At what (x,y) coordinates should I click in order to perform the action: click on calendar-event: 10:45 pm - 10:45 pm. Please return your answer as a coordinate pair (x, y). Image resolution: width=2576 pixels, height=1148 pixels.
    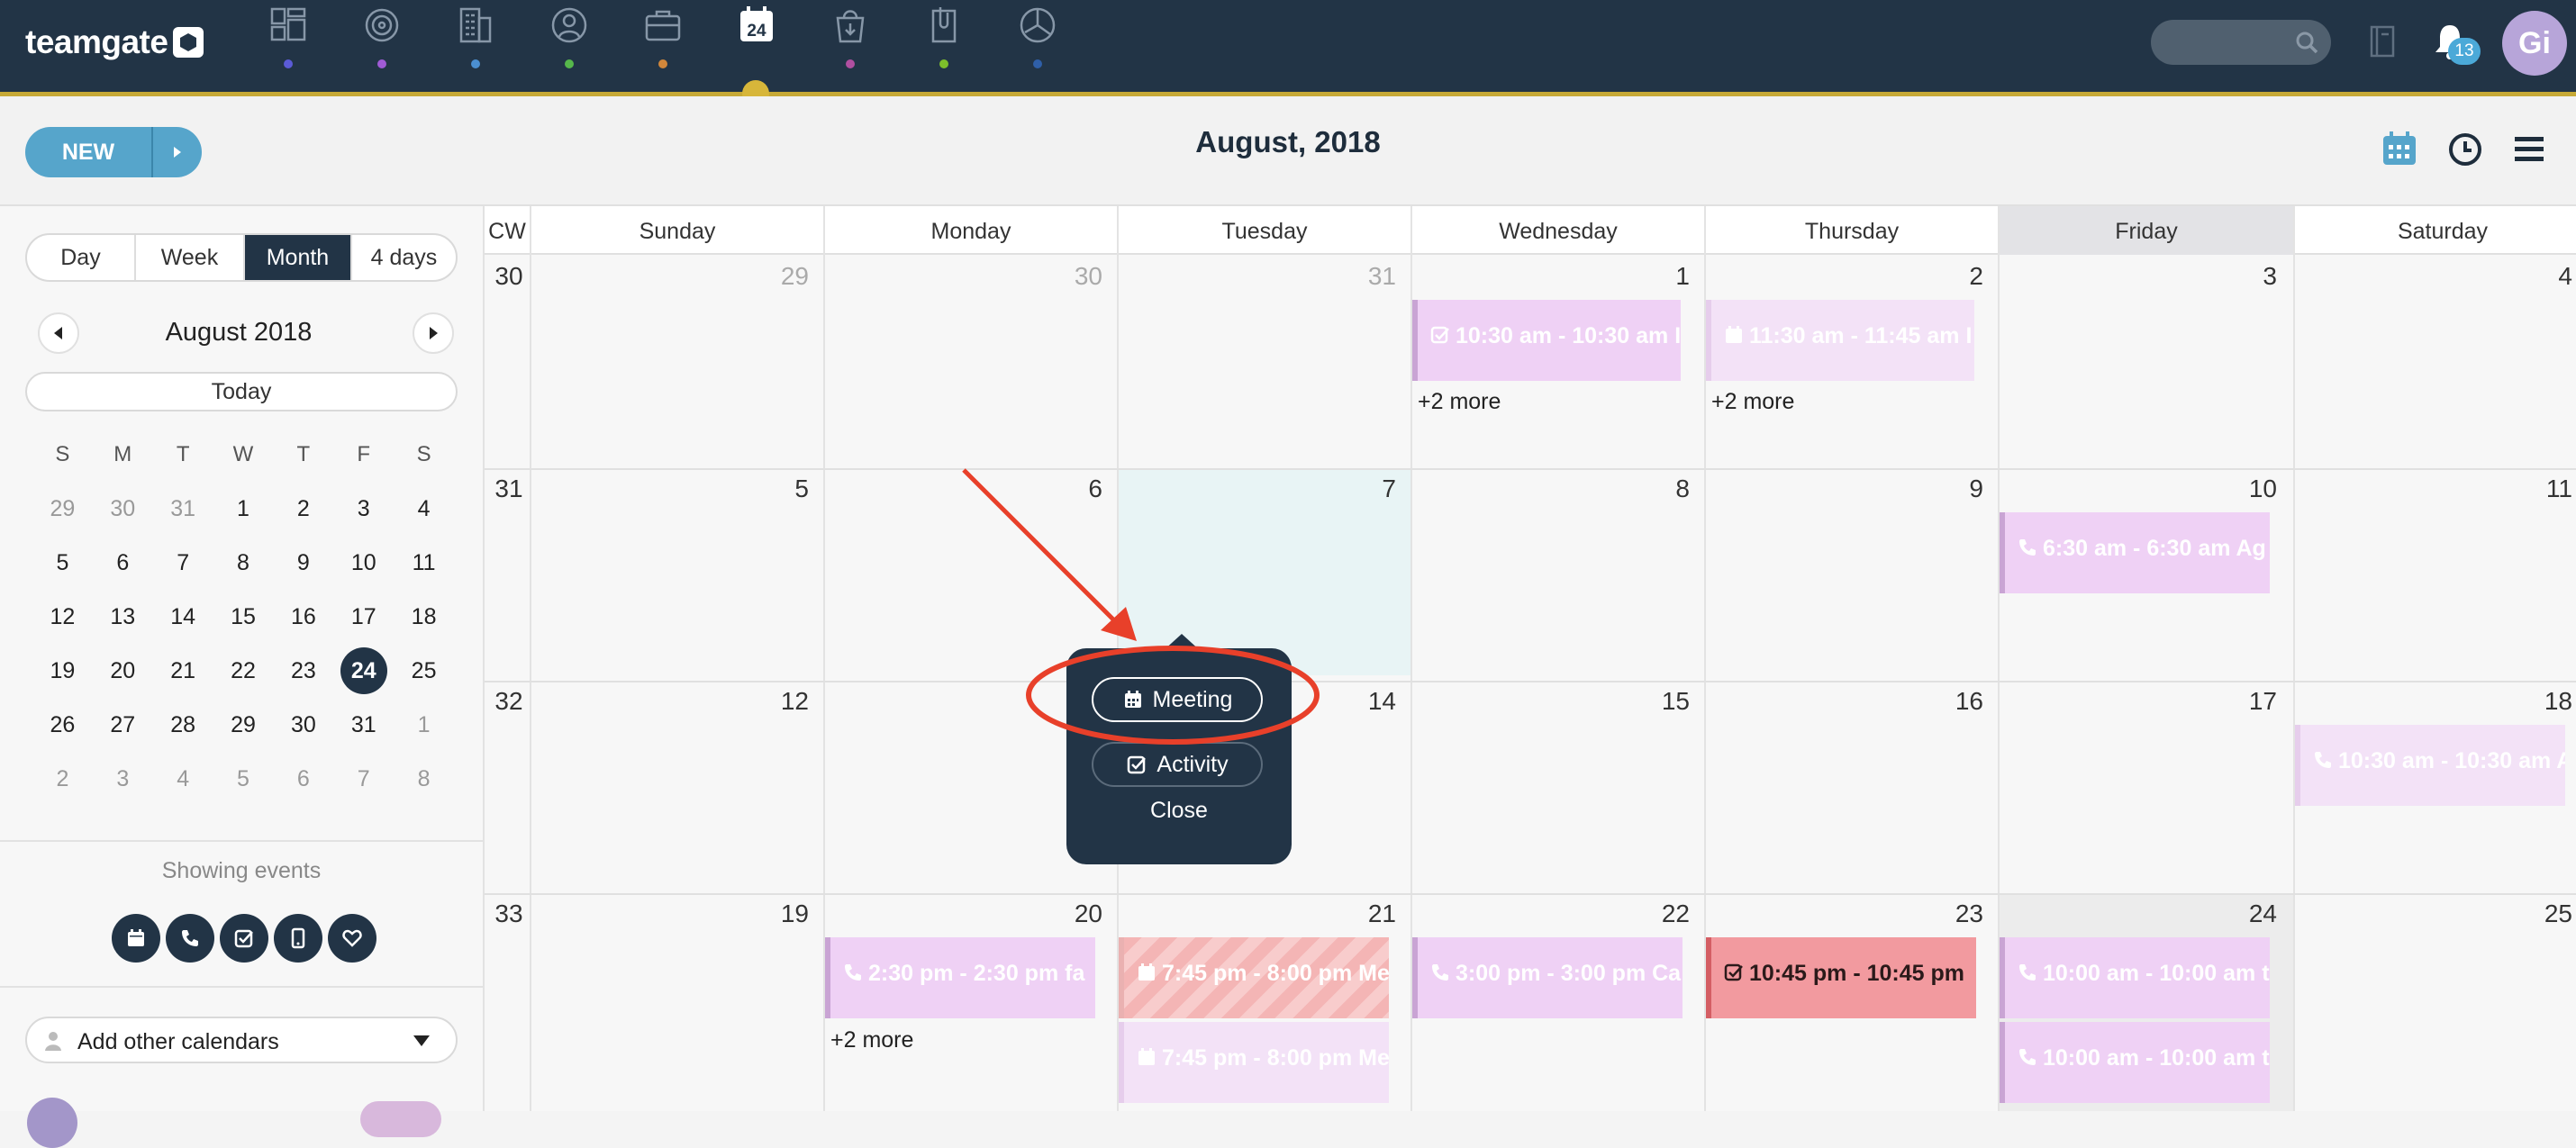
    Looking at the image, I should click on (1841, 977).